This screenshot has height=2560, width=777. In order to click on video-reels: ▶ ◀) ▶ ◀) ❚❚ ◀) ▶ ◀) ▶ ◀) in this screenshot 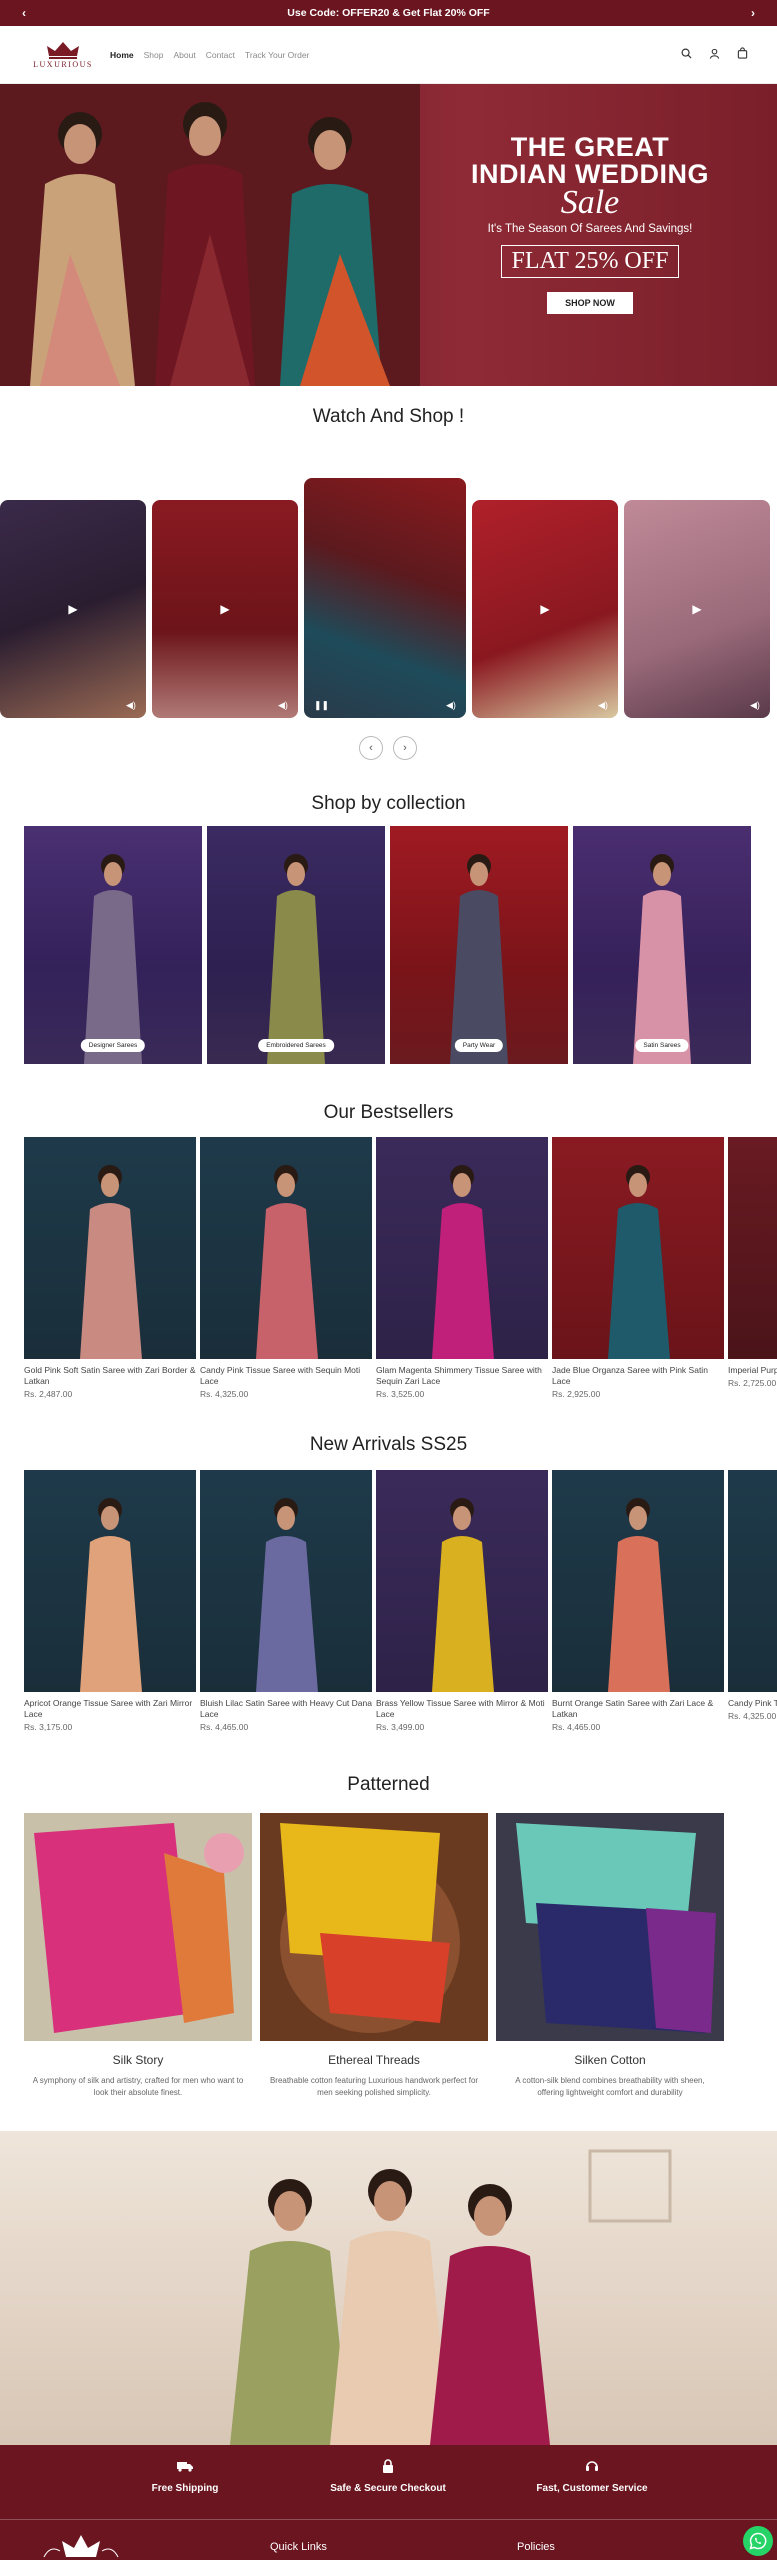, I will do `click(388, 598)`.